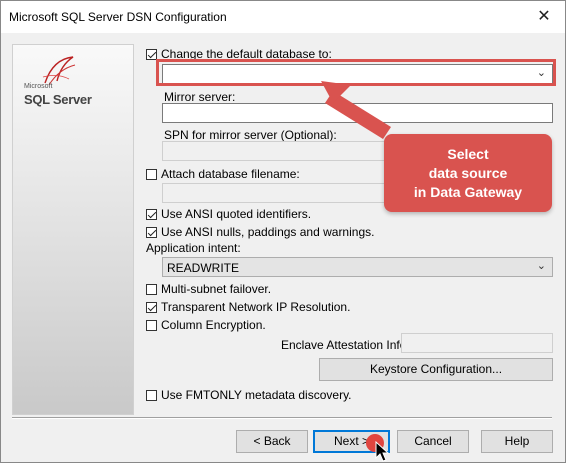  I want to click on ansi-nulls-label: Use ANSI nulls, paddings and warnings., so click(268, 232).